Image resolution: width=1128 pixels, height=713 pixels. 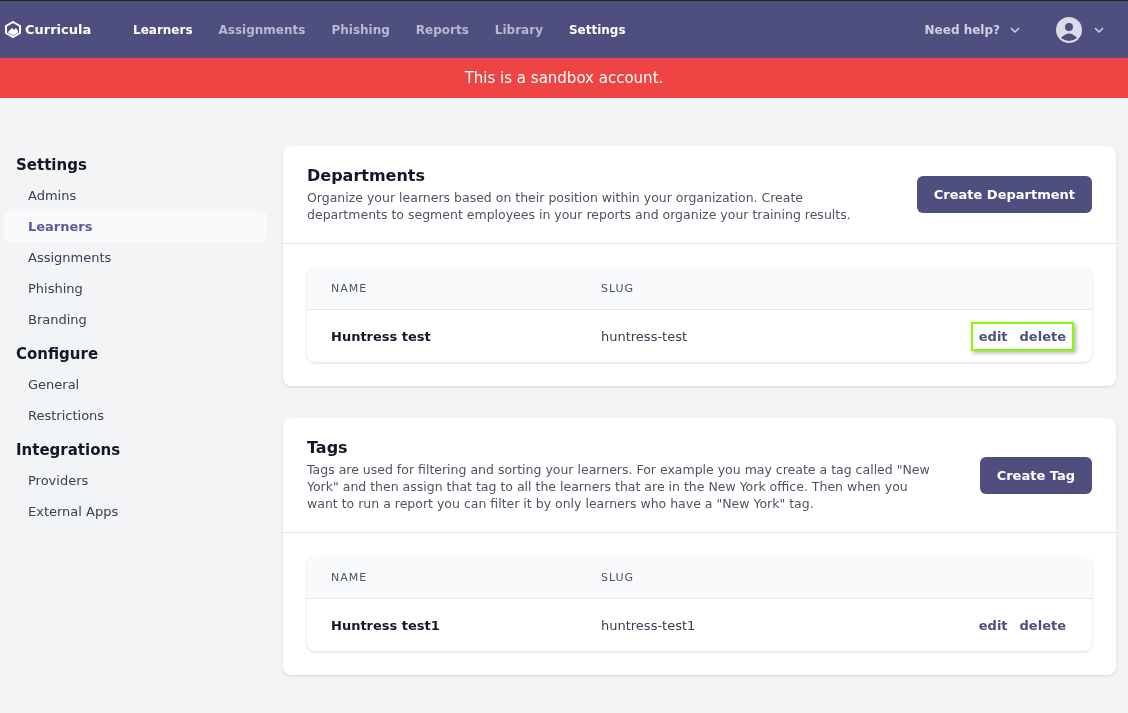 What do you see at coordinates (619, 486) in the screenshot?
I see `section-description: Tags are used for filtering and sorting your learners. For example you may create a tag called "New York" and then assign that tag to all the learners that are in the New York office. Then when you want to run a report you can filter it by only learners who have a "New York" tag.` at bounding box center [619, 486].